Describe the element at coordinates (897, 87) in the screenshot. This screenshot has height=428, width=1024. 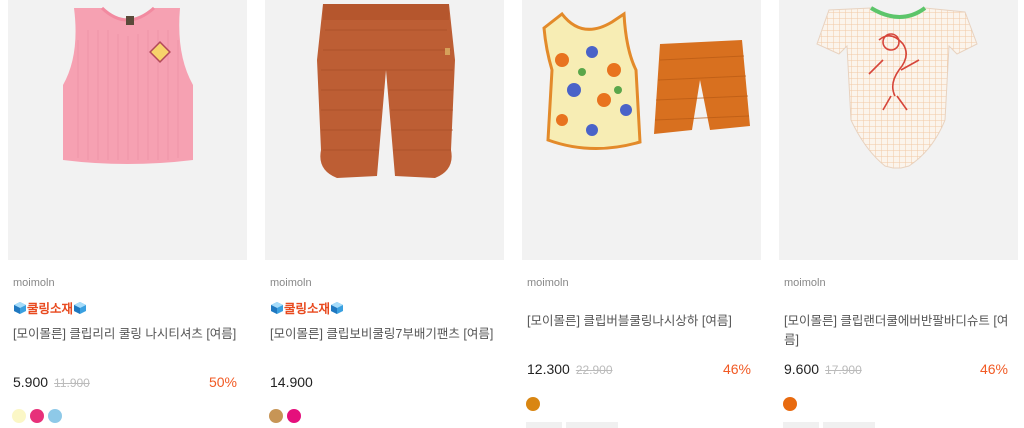
I see `checked-bodysuit-image` at that location.